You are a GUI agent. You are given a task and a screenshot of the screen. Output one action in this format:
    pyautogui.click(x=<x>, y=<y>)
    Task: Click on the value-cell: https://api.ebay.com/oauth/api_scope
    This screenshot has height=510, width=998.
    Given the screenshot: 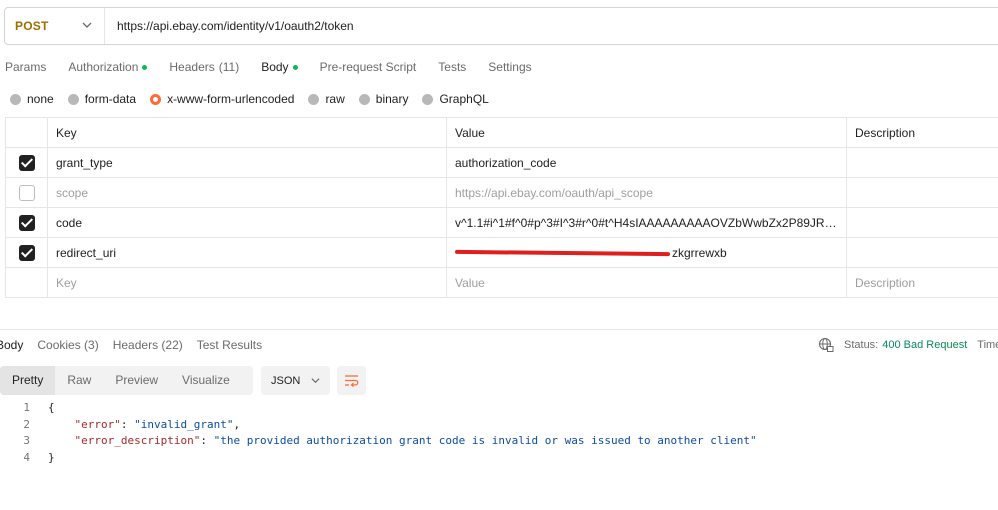 What is the action you would take?
    pyautogui.click(x=646, y=192)
    